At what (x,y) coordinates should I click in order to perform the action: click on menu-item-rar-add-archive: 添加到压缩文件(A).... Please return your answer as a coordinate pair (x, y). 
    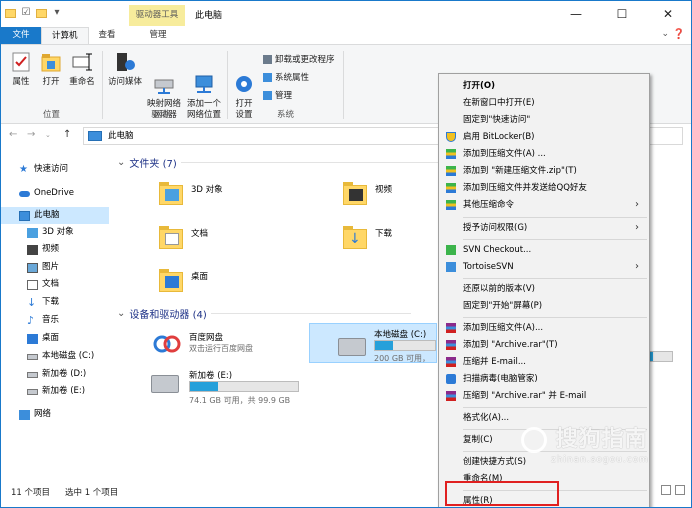
    Looking at the image, I should click on (544, 328).